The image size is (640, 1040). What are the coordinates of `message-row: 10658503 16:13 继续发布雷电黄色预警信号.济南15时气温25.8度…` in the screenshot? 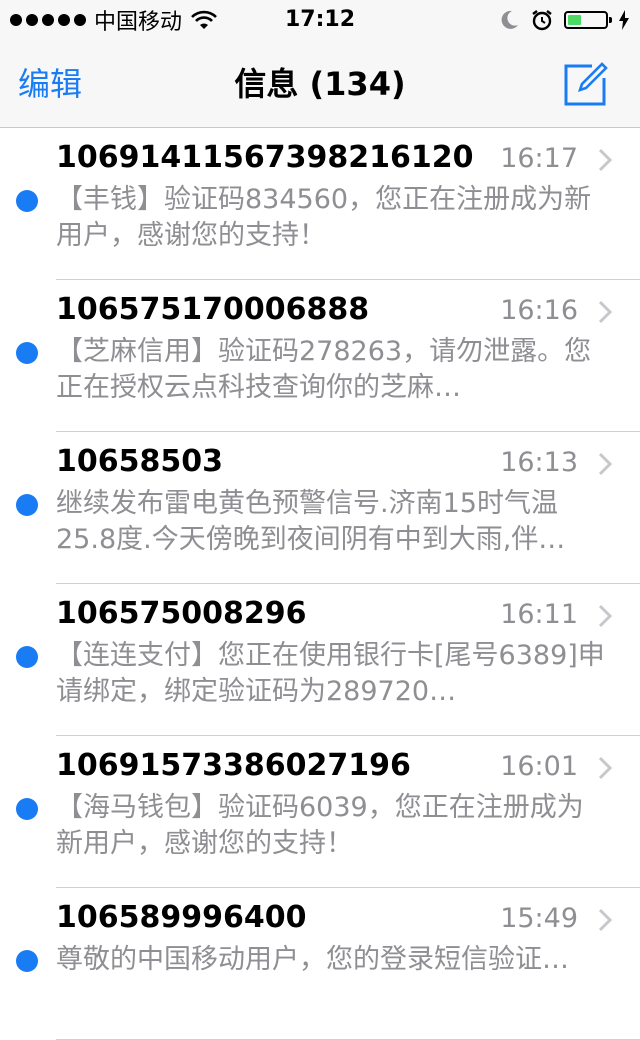 It's located at (320, 508).